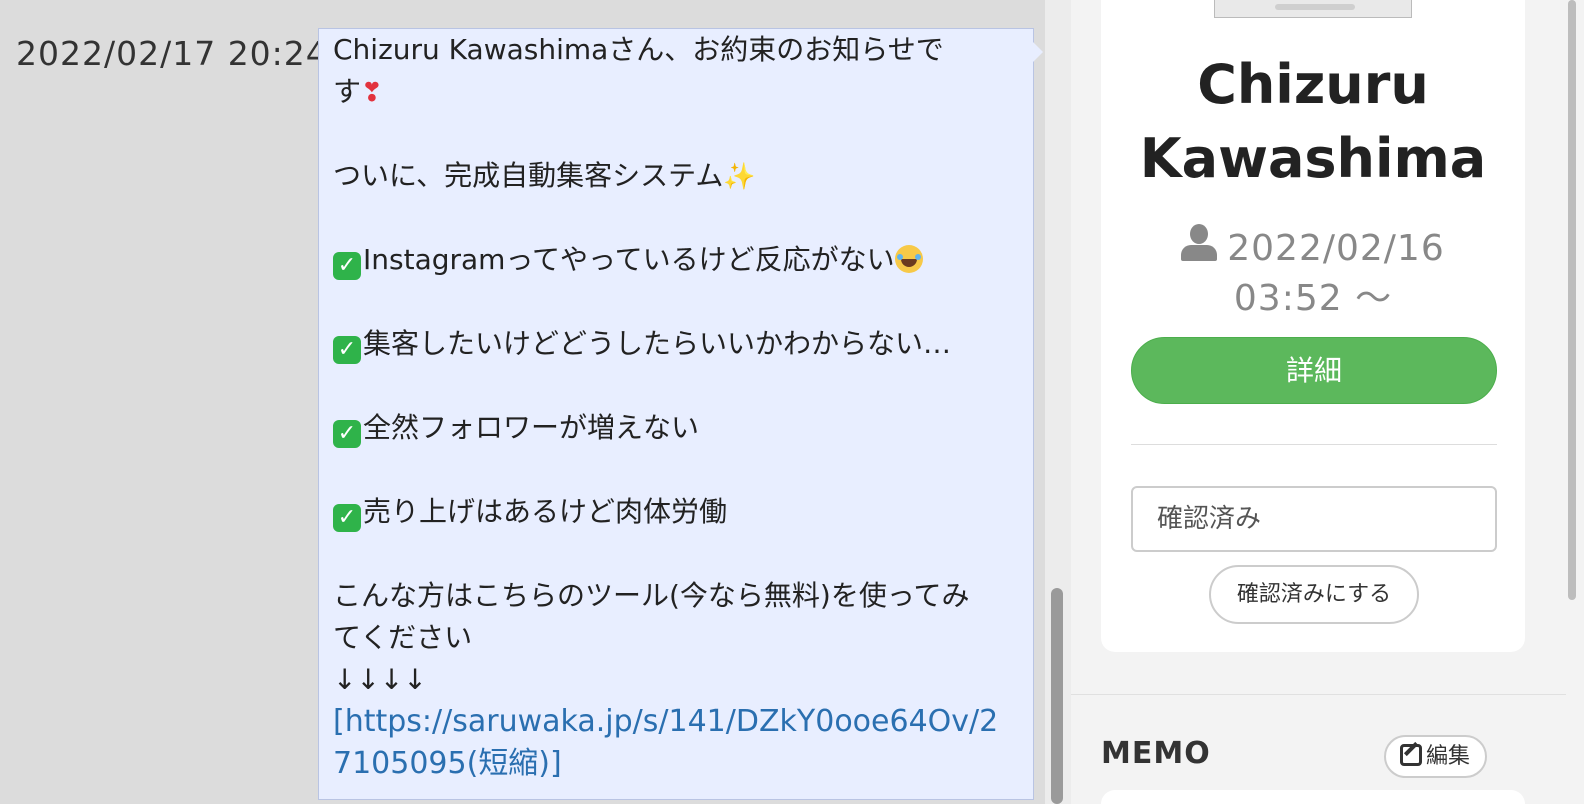 This screenshot has height=804, width=1584. What do you see at coordinates (676, 764) in the screenshot?
I see `message-link-continued: 7105095(短縮)]` at bounding box center [676, 764].